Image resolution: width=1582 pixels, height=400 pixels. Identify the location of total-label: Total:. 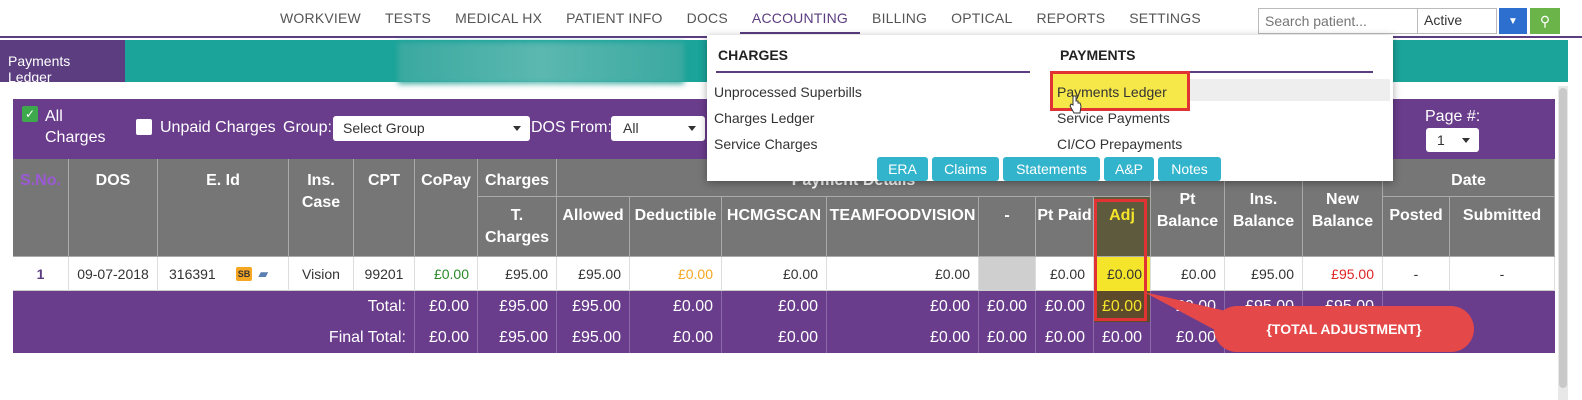
(214, 306).